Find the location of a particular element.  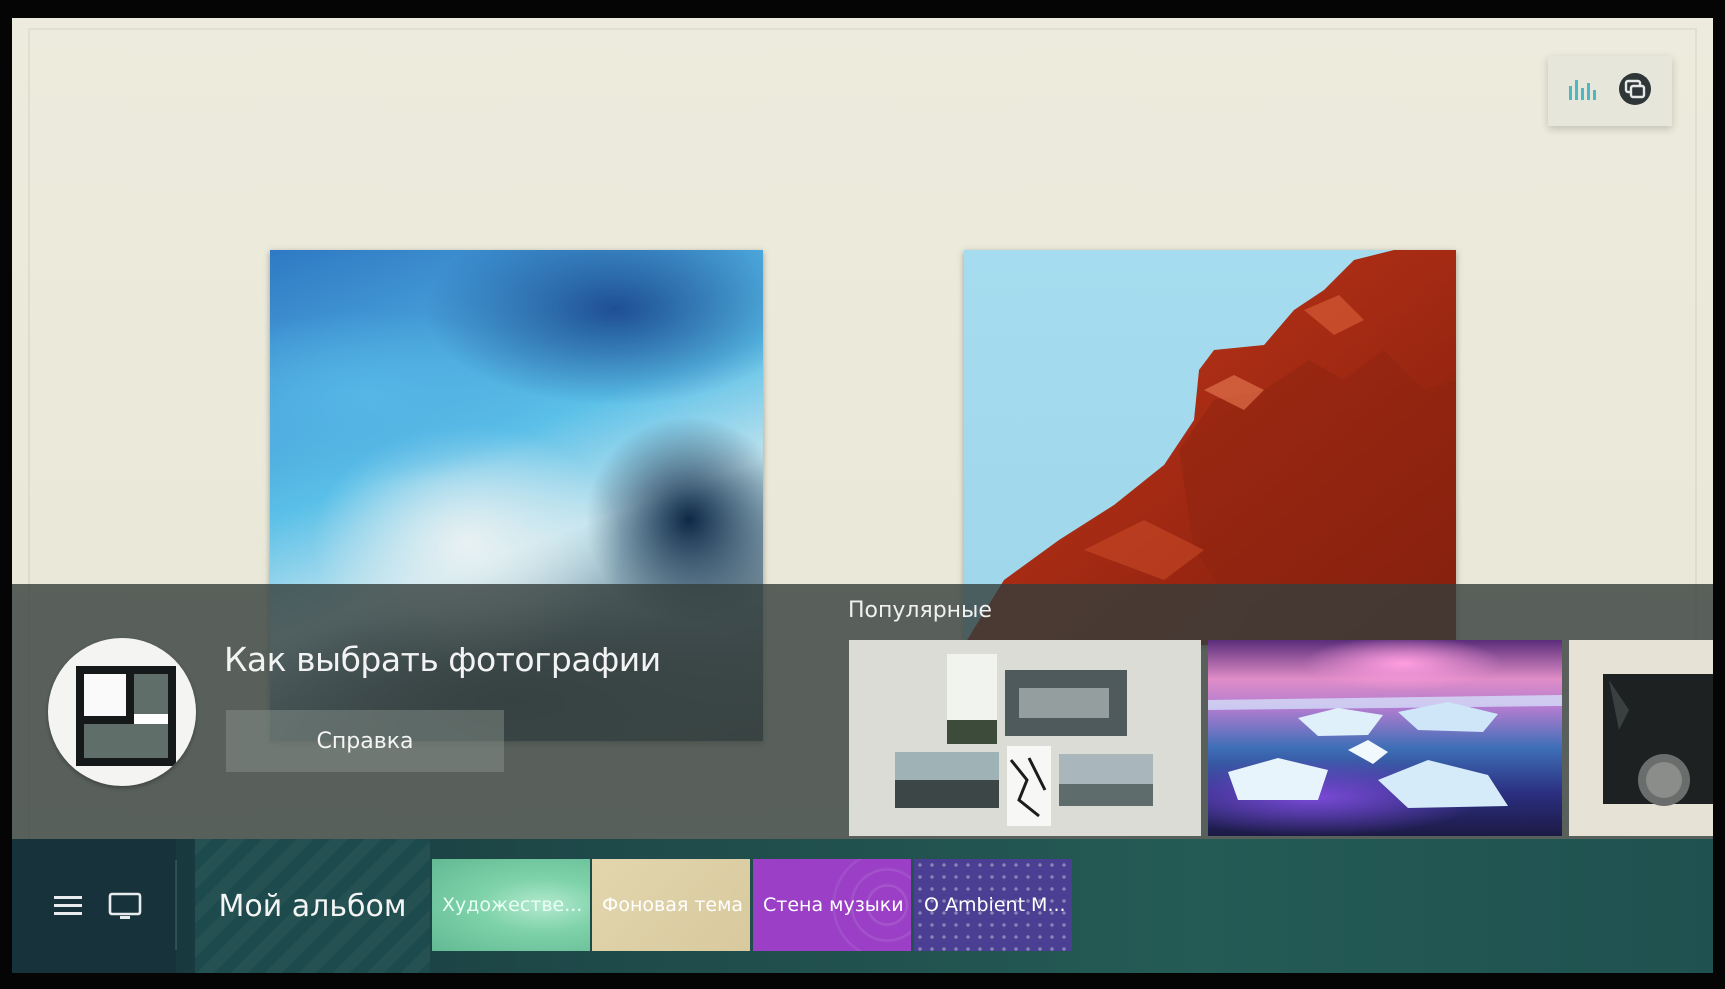

tv-icon is located at coordinates (125, 907).